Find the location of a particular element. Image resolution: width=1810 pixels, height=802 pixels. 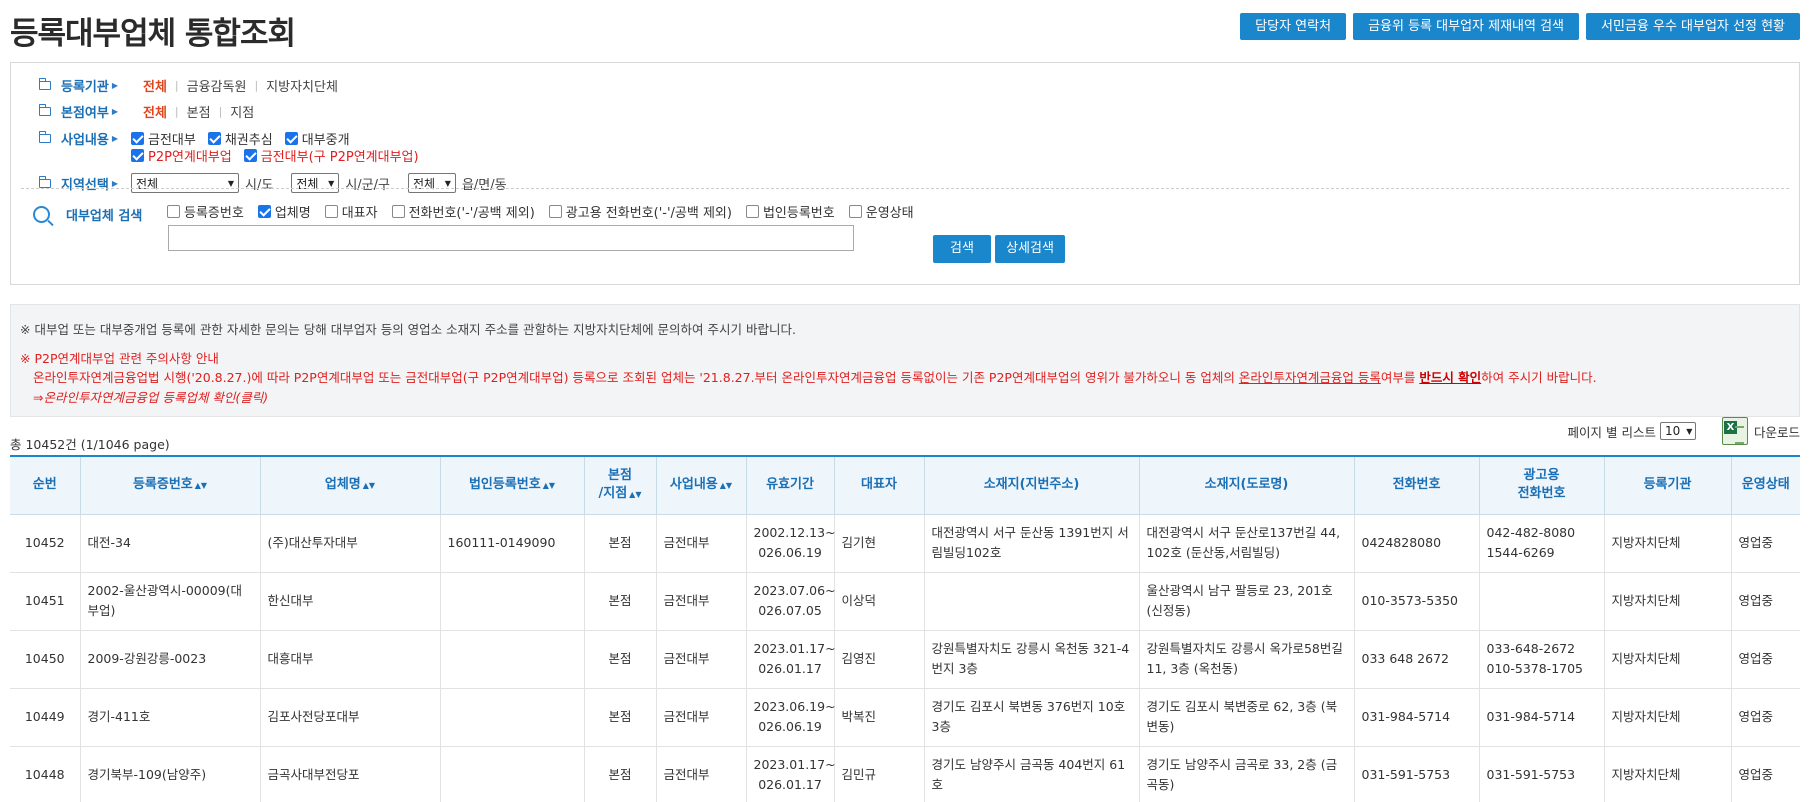

per-page-label: 페이지 별 리스트 is located at coordinates (1611, 432).